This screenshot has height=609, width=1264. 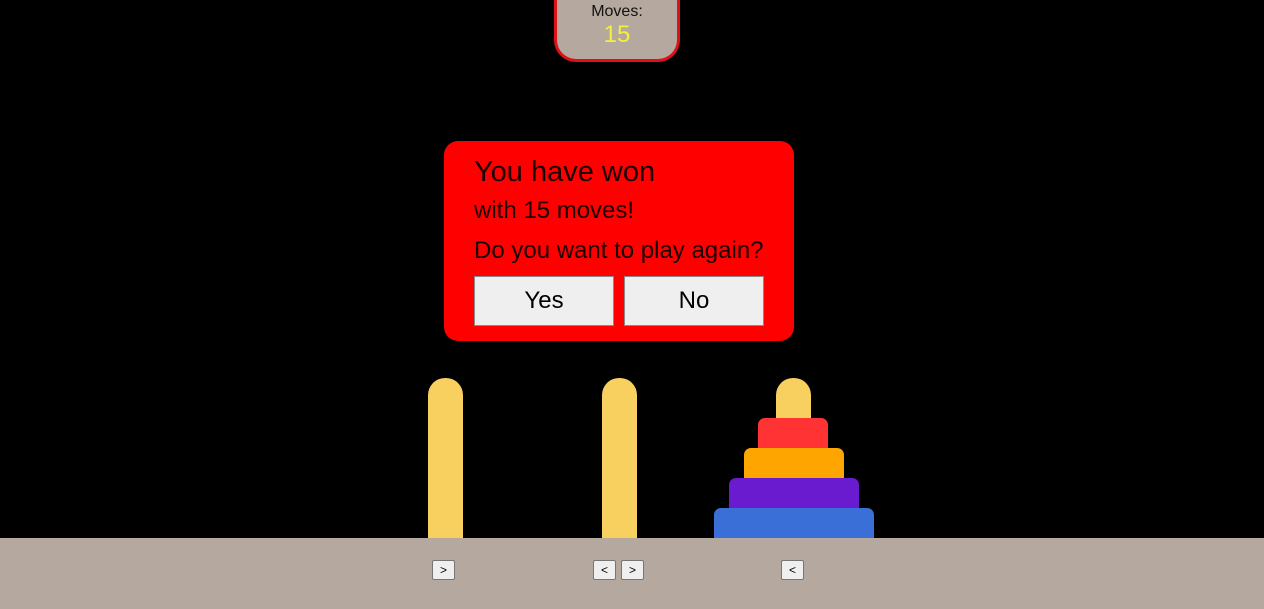 What do you see at coordinates (604, 570) in the screenshot?
I see `peg-2-move-left-button: <` at bounding box center [604, 570].